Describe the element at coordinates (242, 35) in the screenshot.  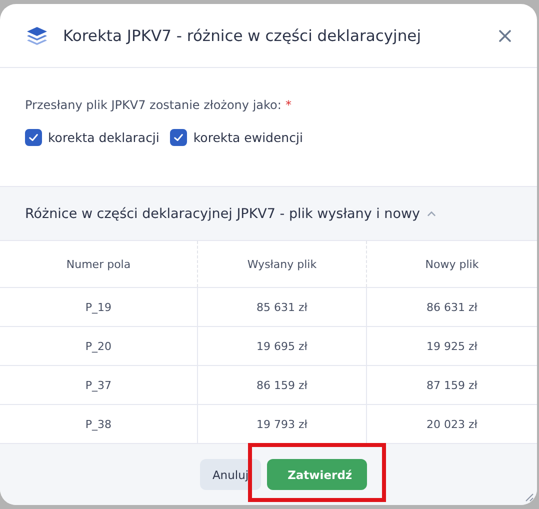
I see `dialog-title: Korekta JPKV7 - różnice w części deklaracyjnej` at that location.